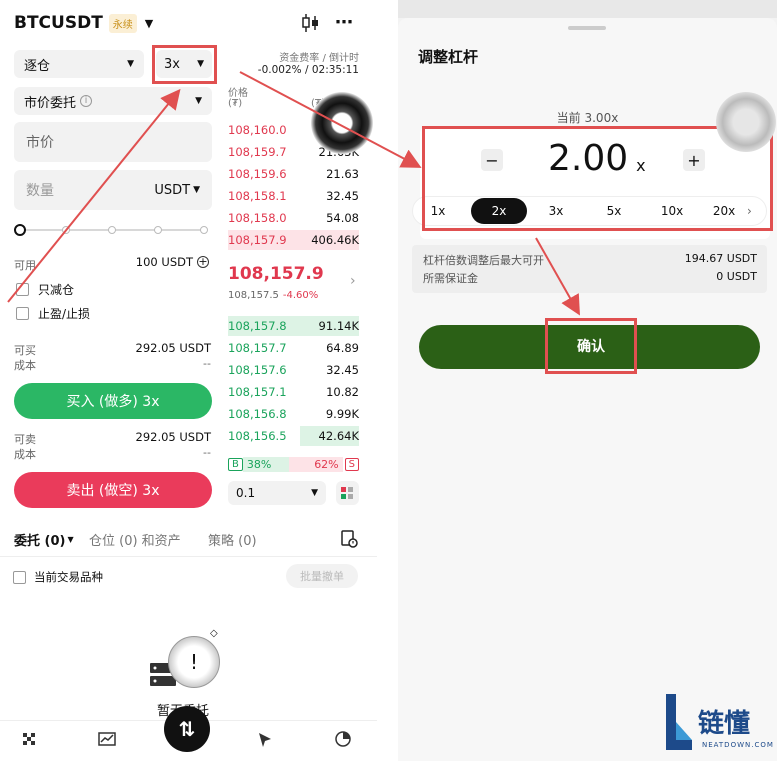 The height and width of the screenshot is (761, 777). Describe the element at coordinates (557, 276) in the screenshot. I see `arrow-to-confirm` at that location.